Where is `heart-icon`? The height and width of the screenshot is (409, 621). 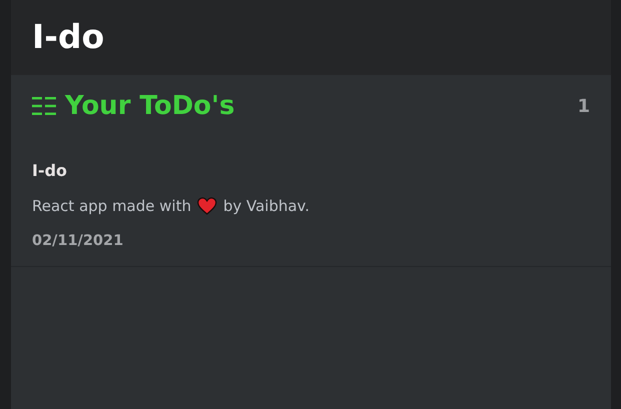
heart-icon is located at coordinates (207, 206).